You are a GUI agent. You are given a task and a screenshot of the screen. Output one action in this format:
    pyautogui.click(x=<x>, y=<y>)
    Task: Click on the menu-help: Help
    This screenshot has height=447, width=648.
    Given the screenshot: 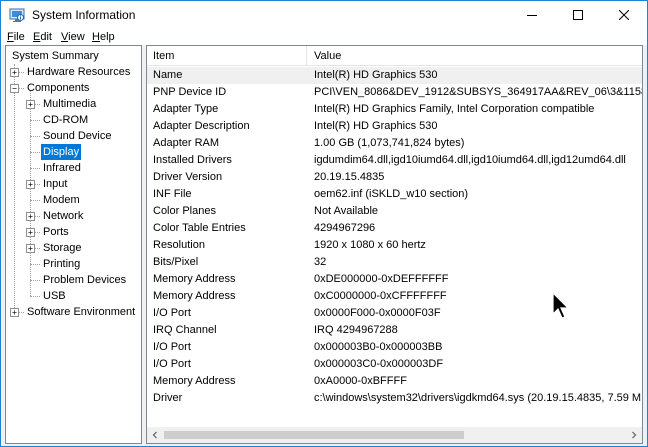 What is the action you would take?
    pyautogui.click(x=103, y=37)
    